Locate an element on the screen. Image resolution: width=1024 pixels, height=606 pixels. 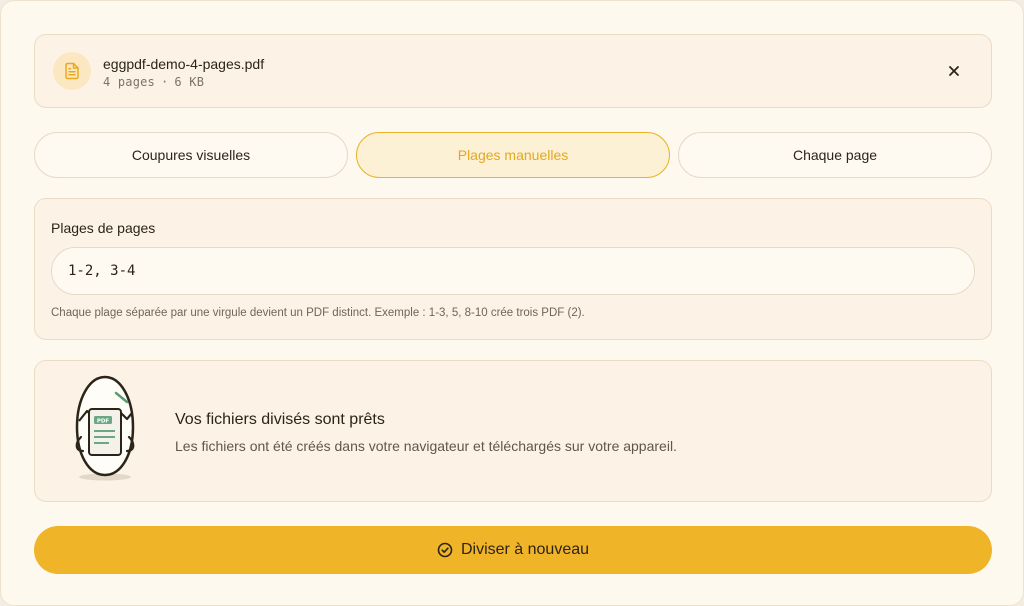
tab-every-page: Chaque page is located at coordinates (835, 155).